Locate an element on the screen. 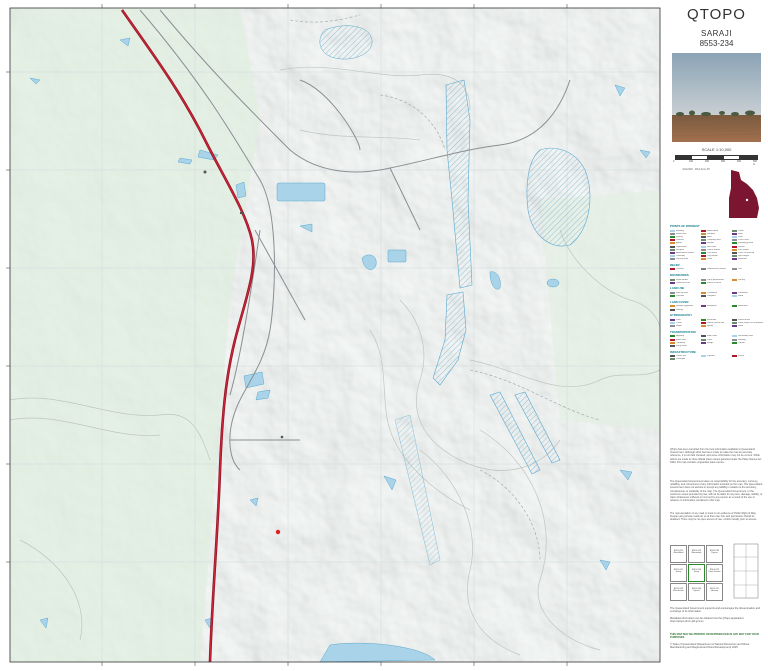 The height and width of the screenshot is (671, 768). projection-note: GDA2020 · MGA Zone 55 is located at coordinates (696, 169).